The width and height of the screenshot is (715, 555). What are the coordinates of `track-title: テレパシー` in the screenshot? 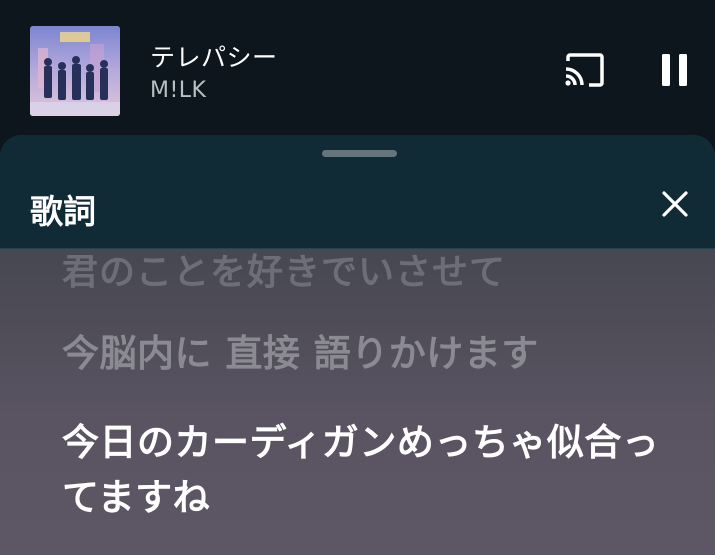 It's located at (214, 56).